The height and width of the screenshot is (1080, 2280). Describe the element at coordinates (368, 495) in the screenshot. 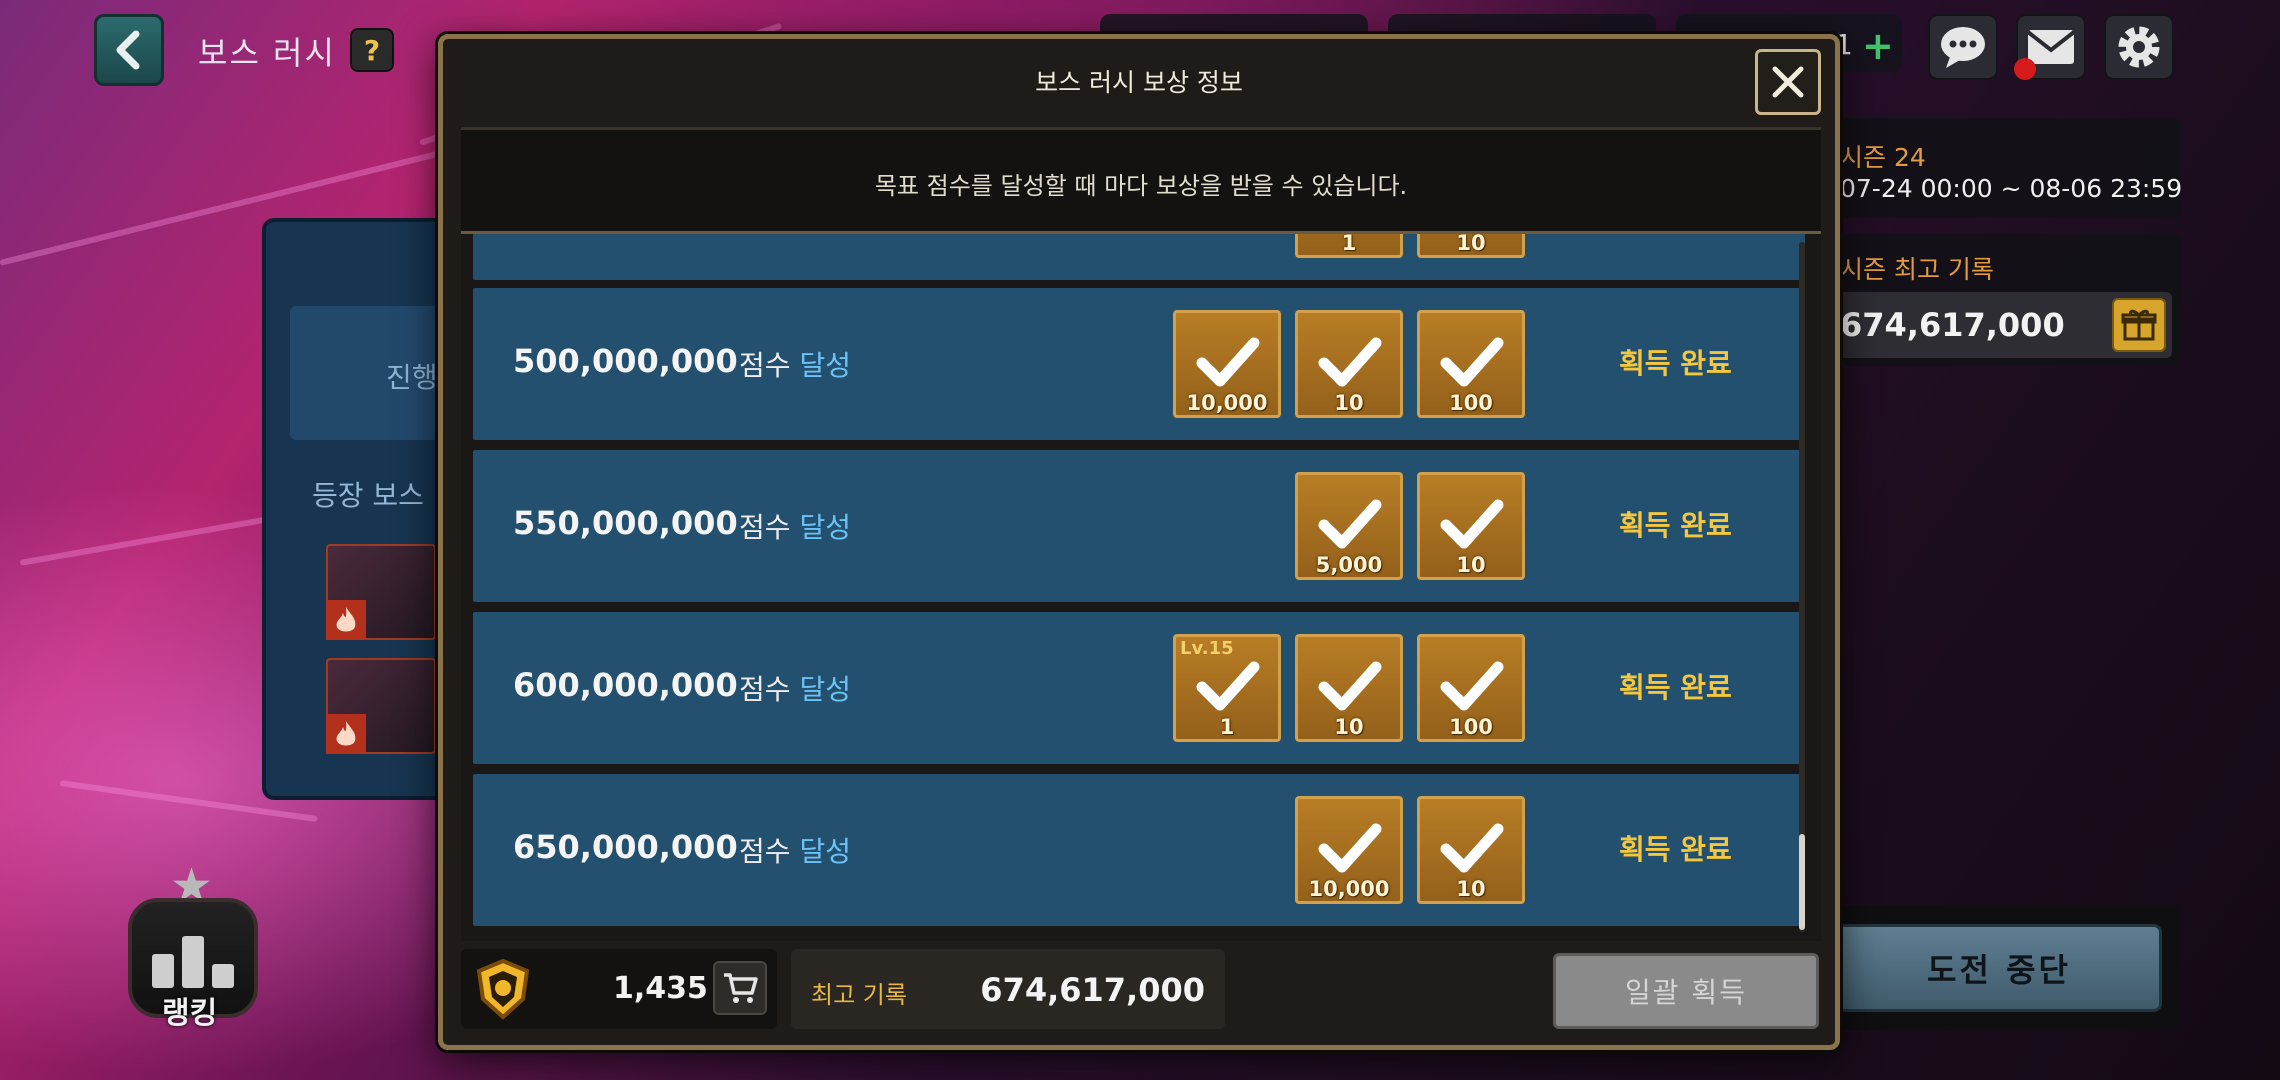

I see `boss-section-label: 등장 보스` at that location.